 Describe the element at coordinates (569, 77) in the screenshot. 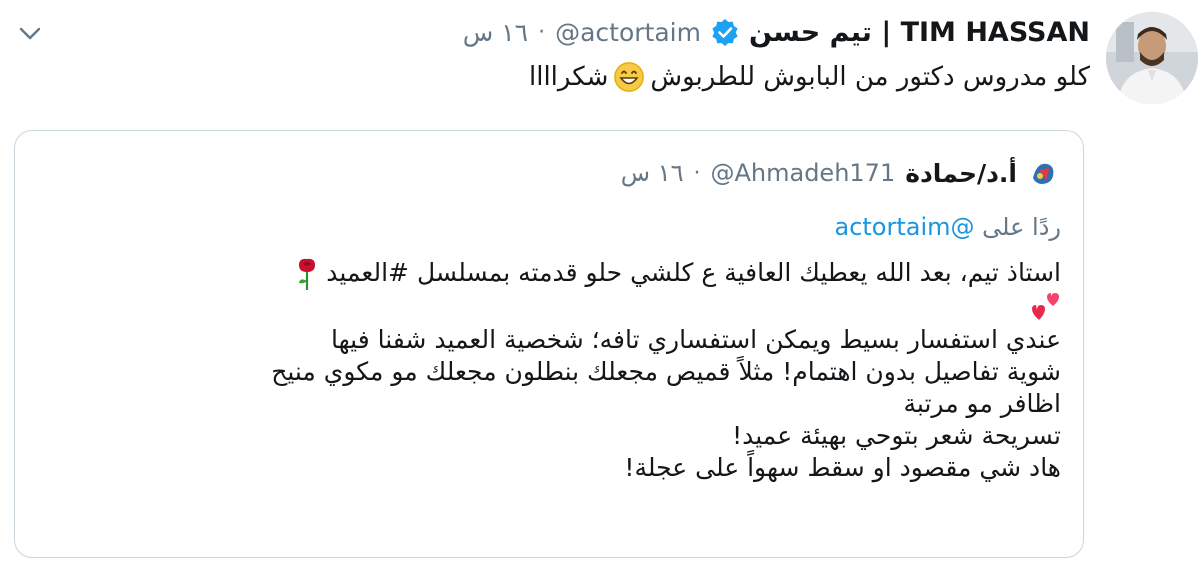

I see `tweet-text-suffix: شكراااا` at that location.